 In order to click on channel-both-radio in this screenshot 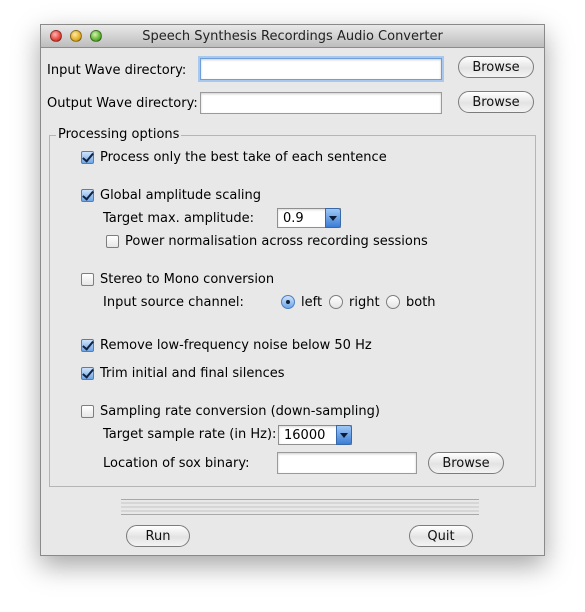, I will do `click(393, 302)`.